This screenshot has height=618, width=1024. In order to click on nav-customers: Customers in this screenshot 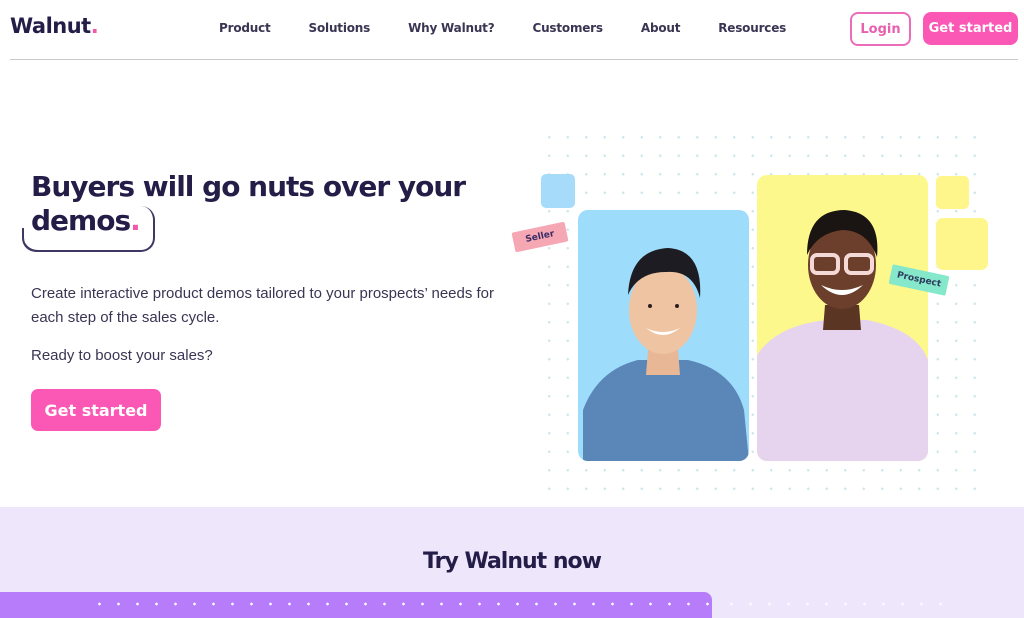, I will do `click(567, 28)`.